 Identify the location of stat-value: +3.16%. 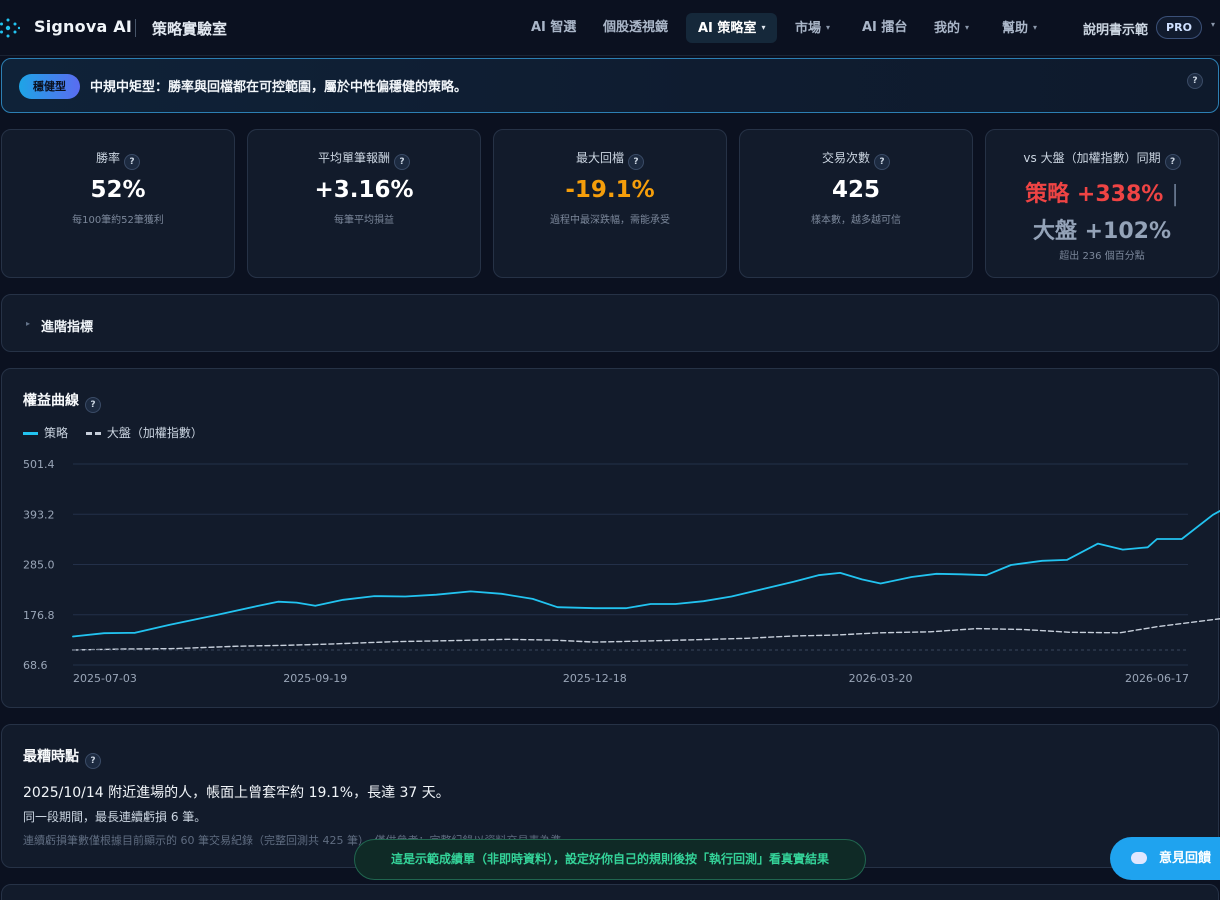
(364, 190).